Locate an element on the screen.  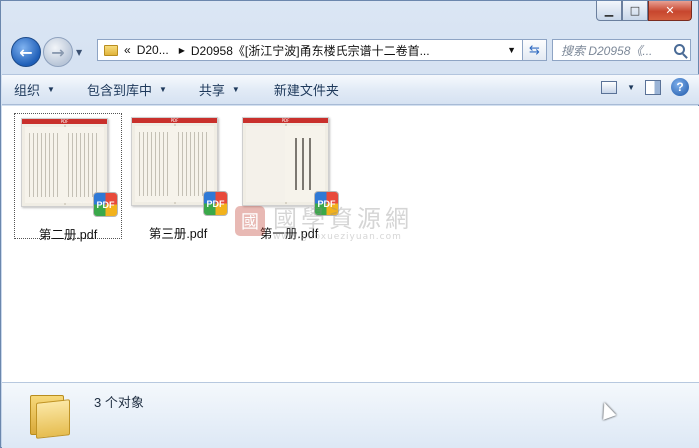
search-icon is located at coordinates (679, 49).